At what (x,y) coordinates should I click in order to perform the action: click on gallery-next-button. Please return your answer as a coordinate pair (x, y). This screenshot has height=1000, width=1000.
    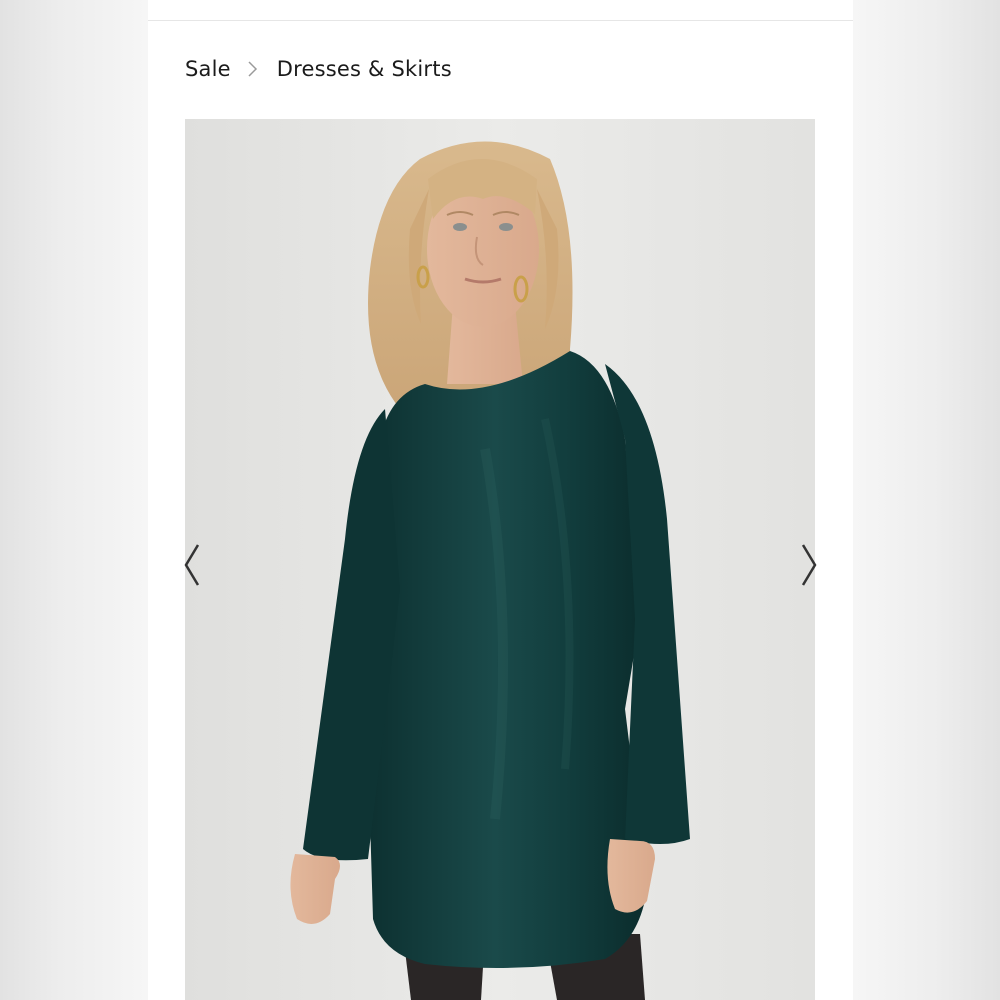
    Looking at the image, I should click on (812, 565).